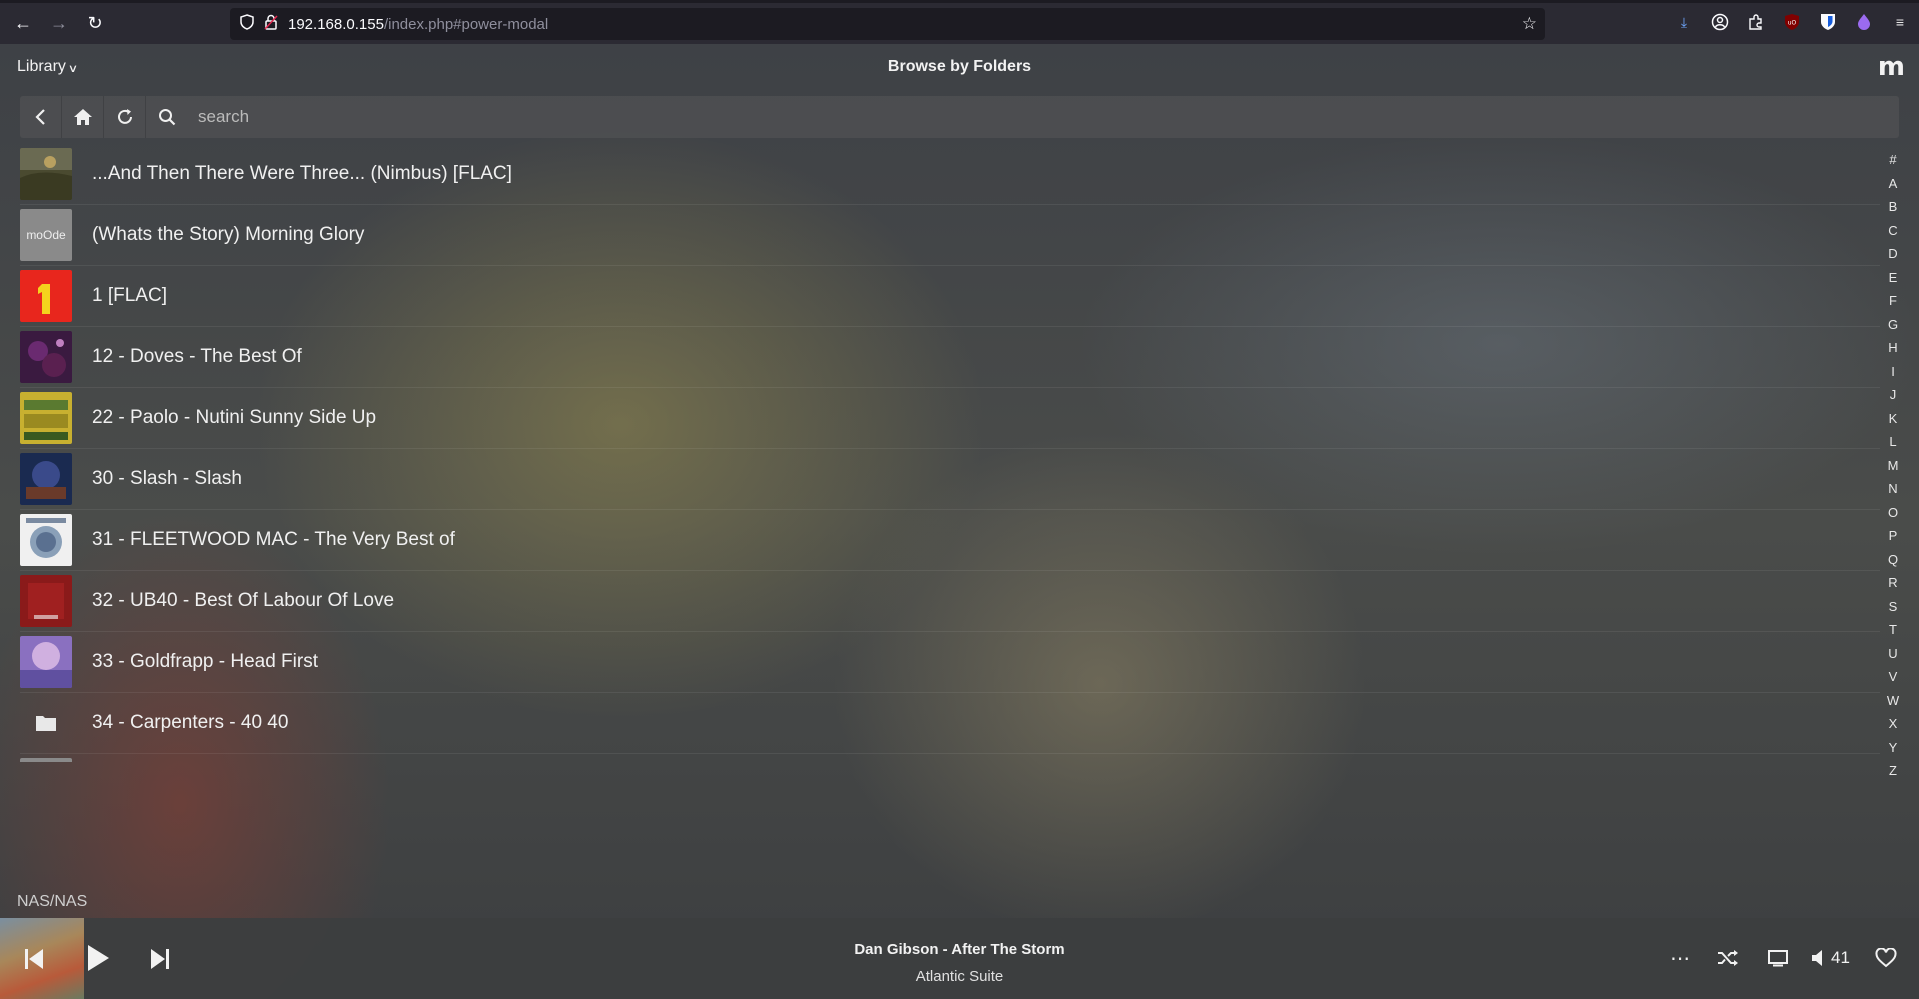  Describe the element at coordinates (466, 24) in the screenshot. I see `url-path: /index.php#power-modal` at that location.